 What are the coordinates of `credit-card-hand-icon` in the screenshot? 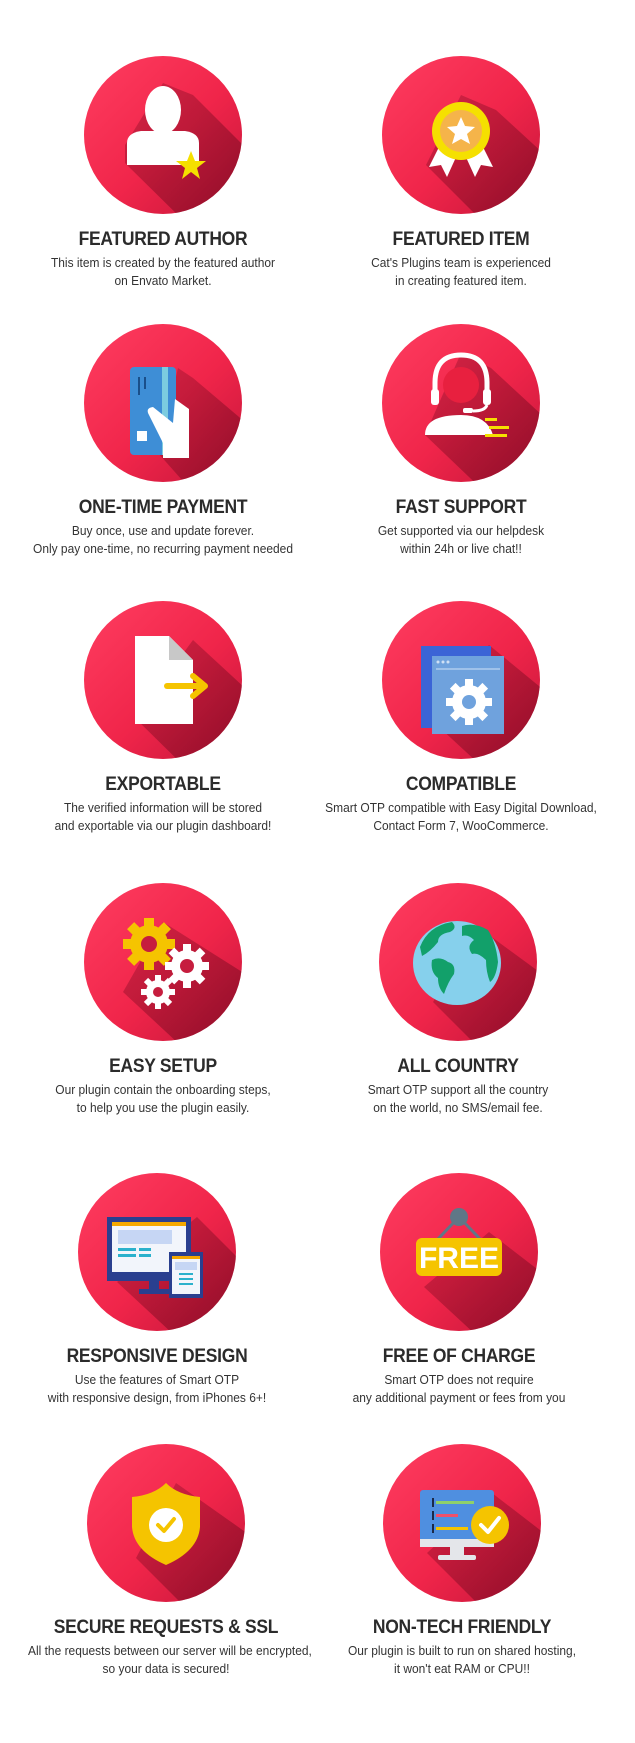 It's located at (163, 403).